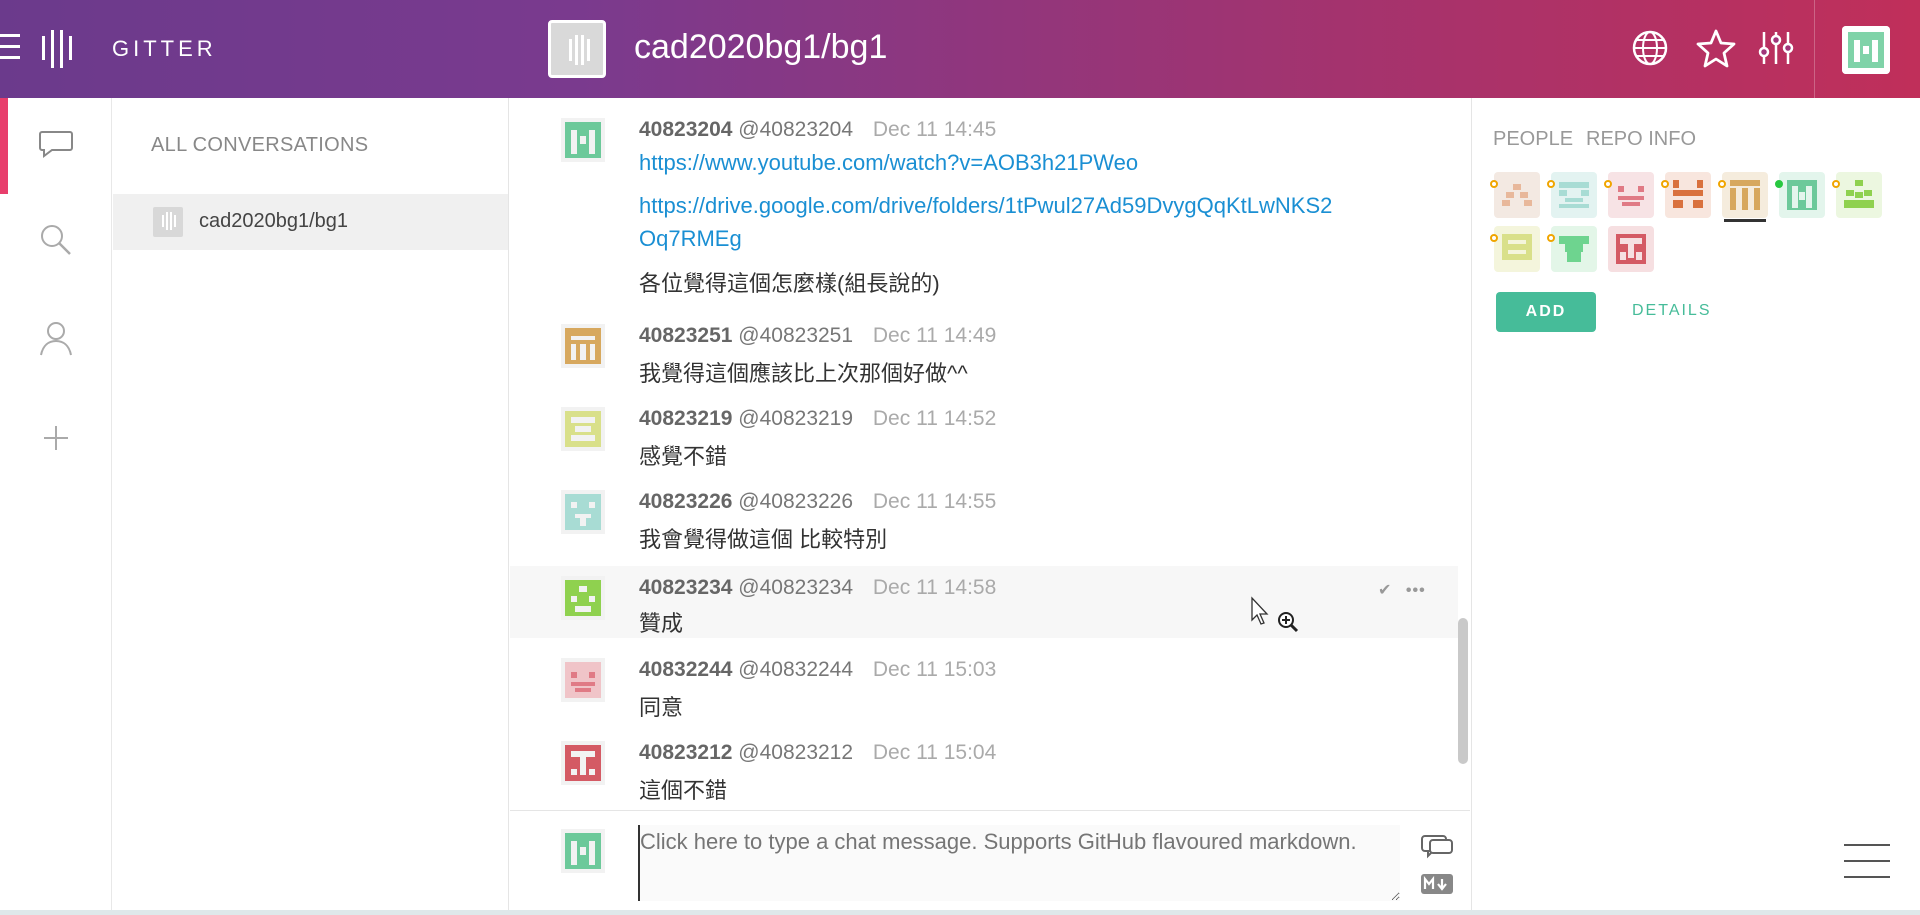  What do you see at coordinates (795, 129) in the screenshot?
I see `username: @40823204` at bounding box center [795, 129].